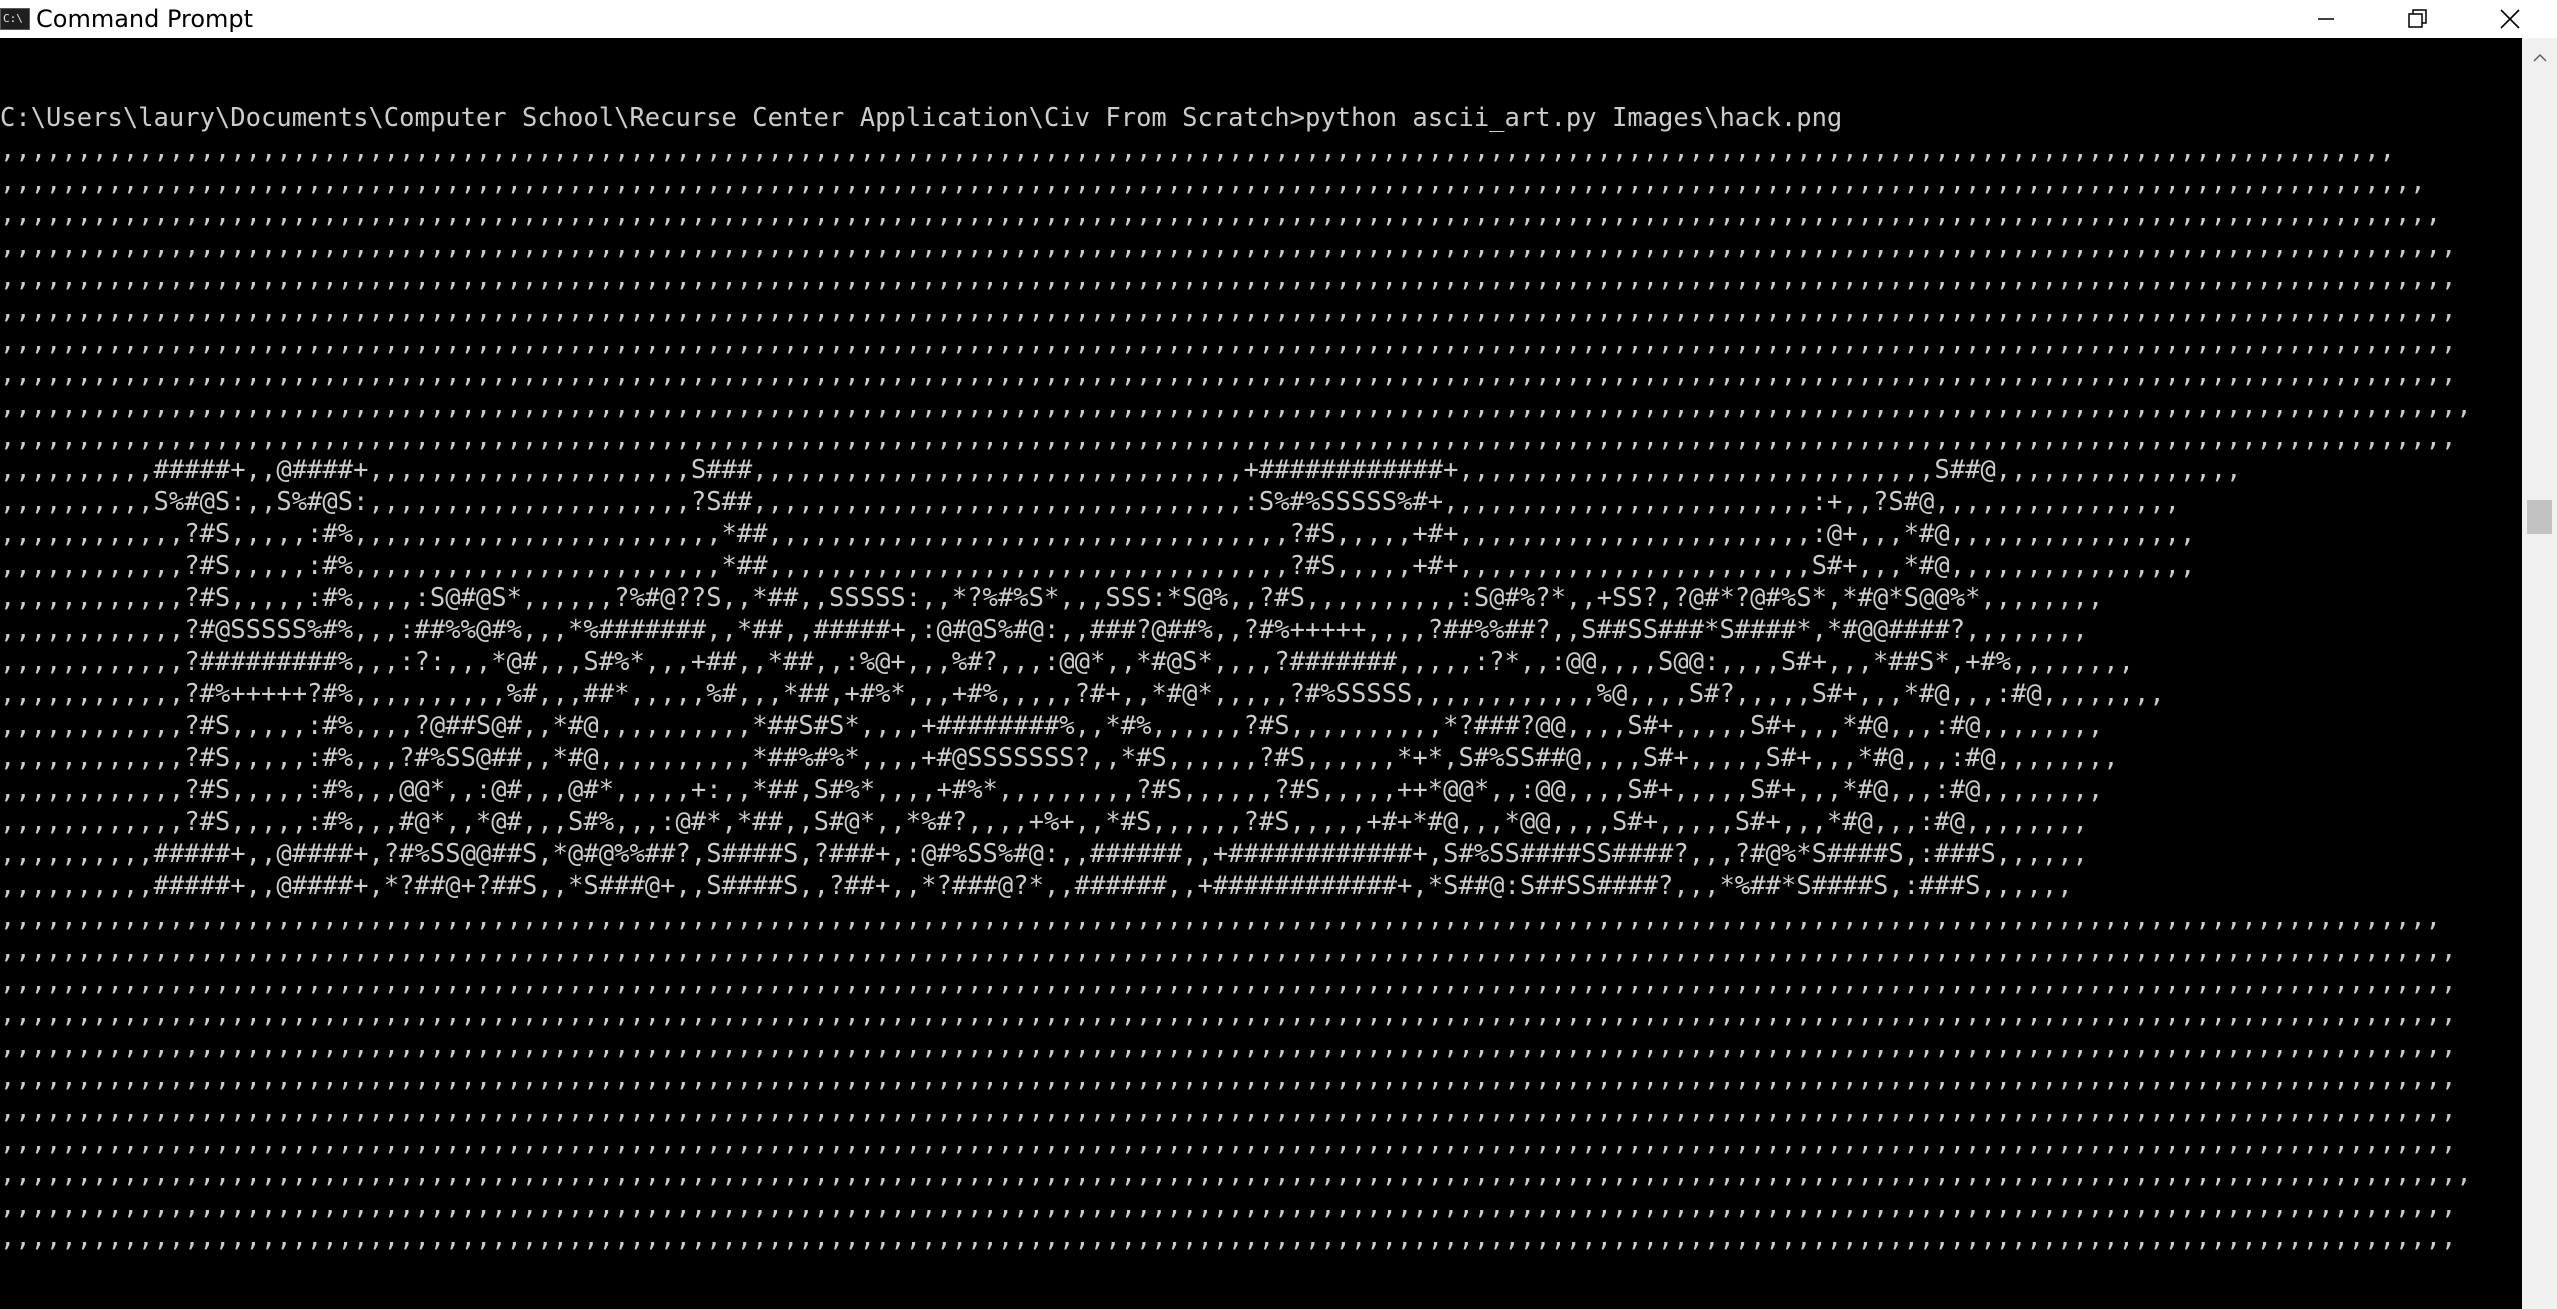 This screenshot has height=1309, width=2557. Describe the element at coordinates (145, 19) in the screenshot. I see `window-title: Command Prompt` at that location.